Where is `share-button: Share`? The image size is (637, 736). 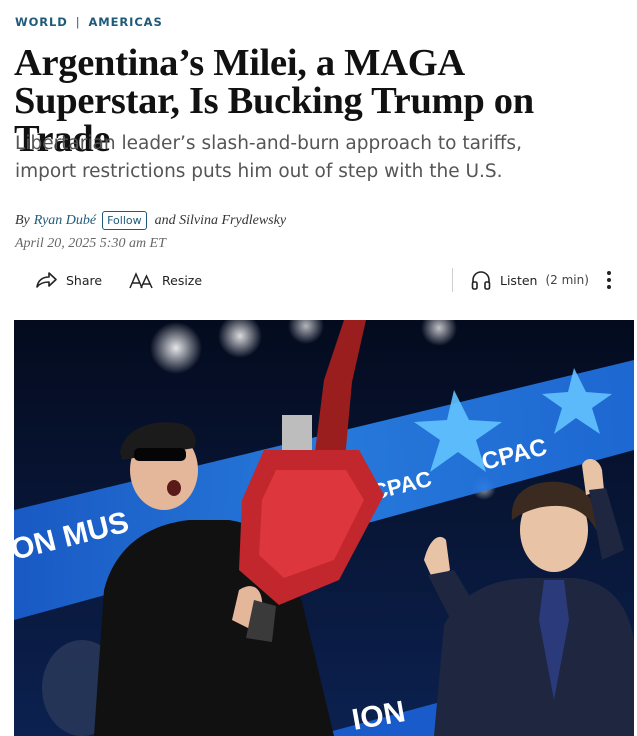 share-button: Share is located at coordinates (68, 280).